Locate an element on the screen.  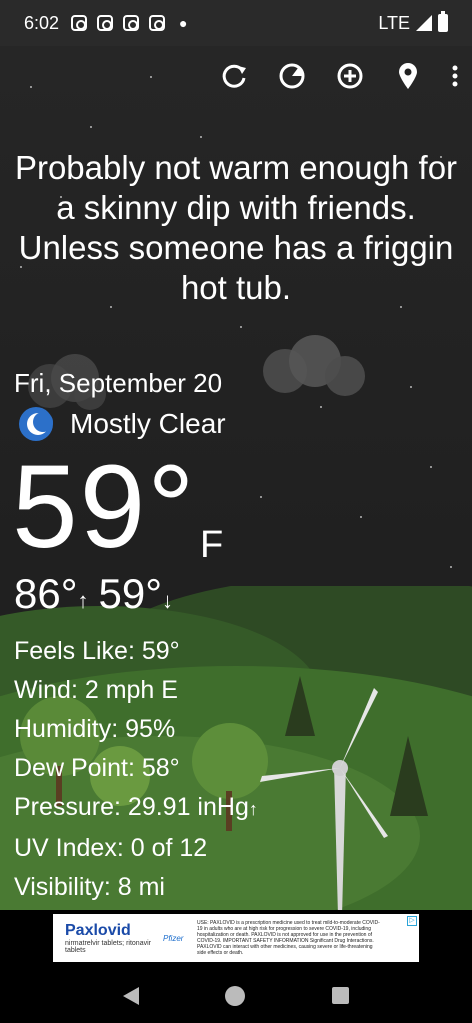
moon-icon is located at coordinates (36, 424).